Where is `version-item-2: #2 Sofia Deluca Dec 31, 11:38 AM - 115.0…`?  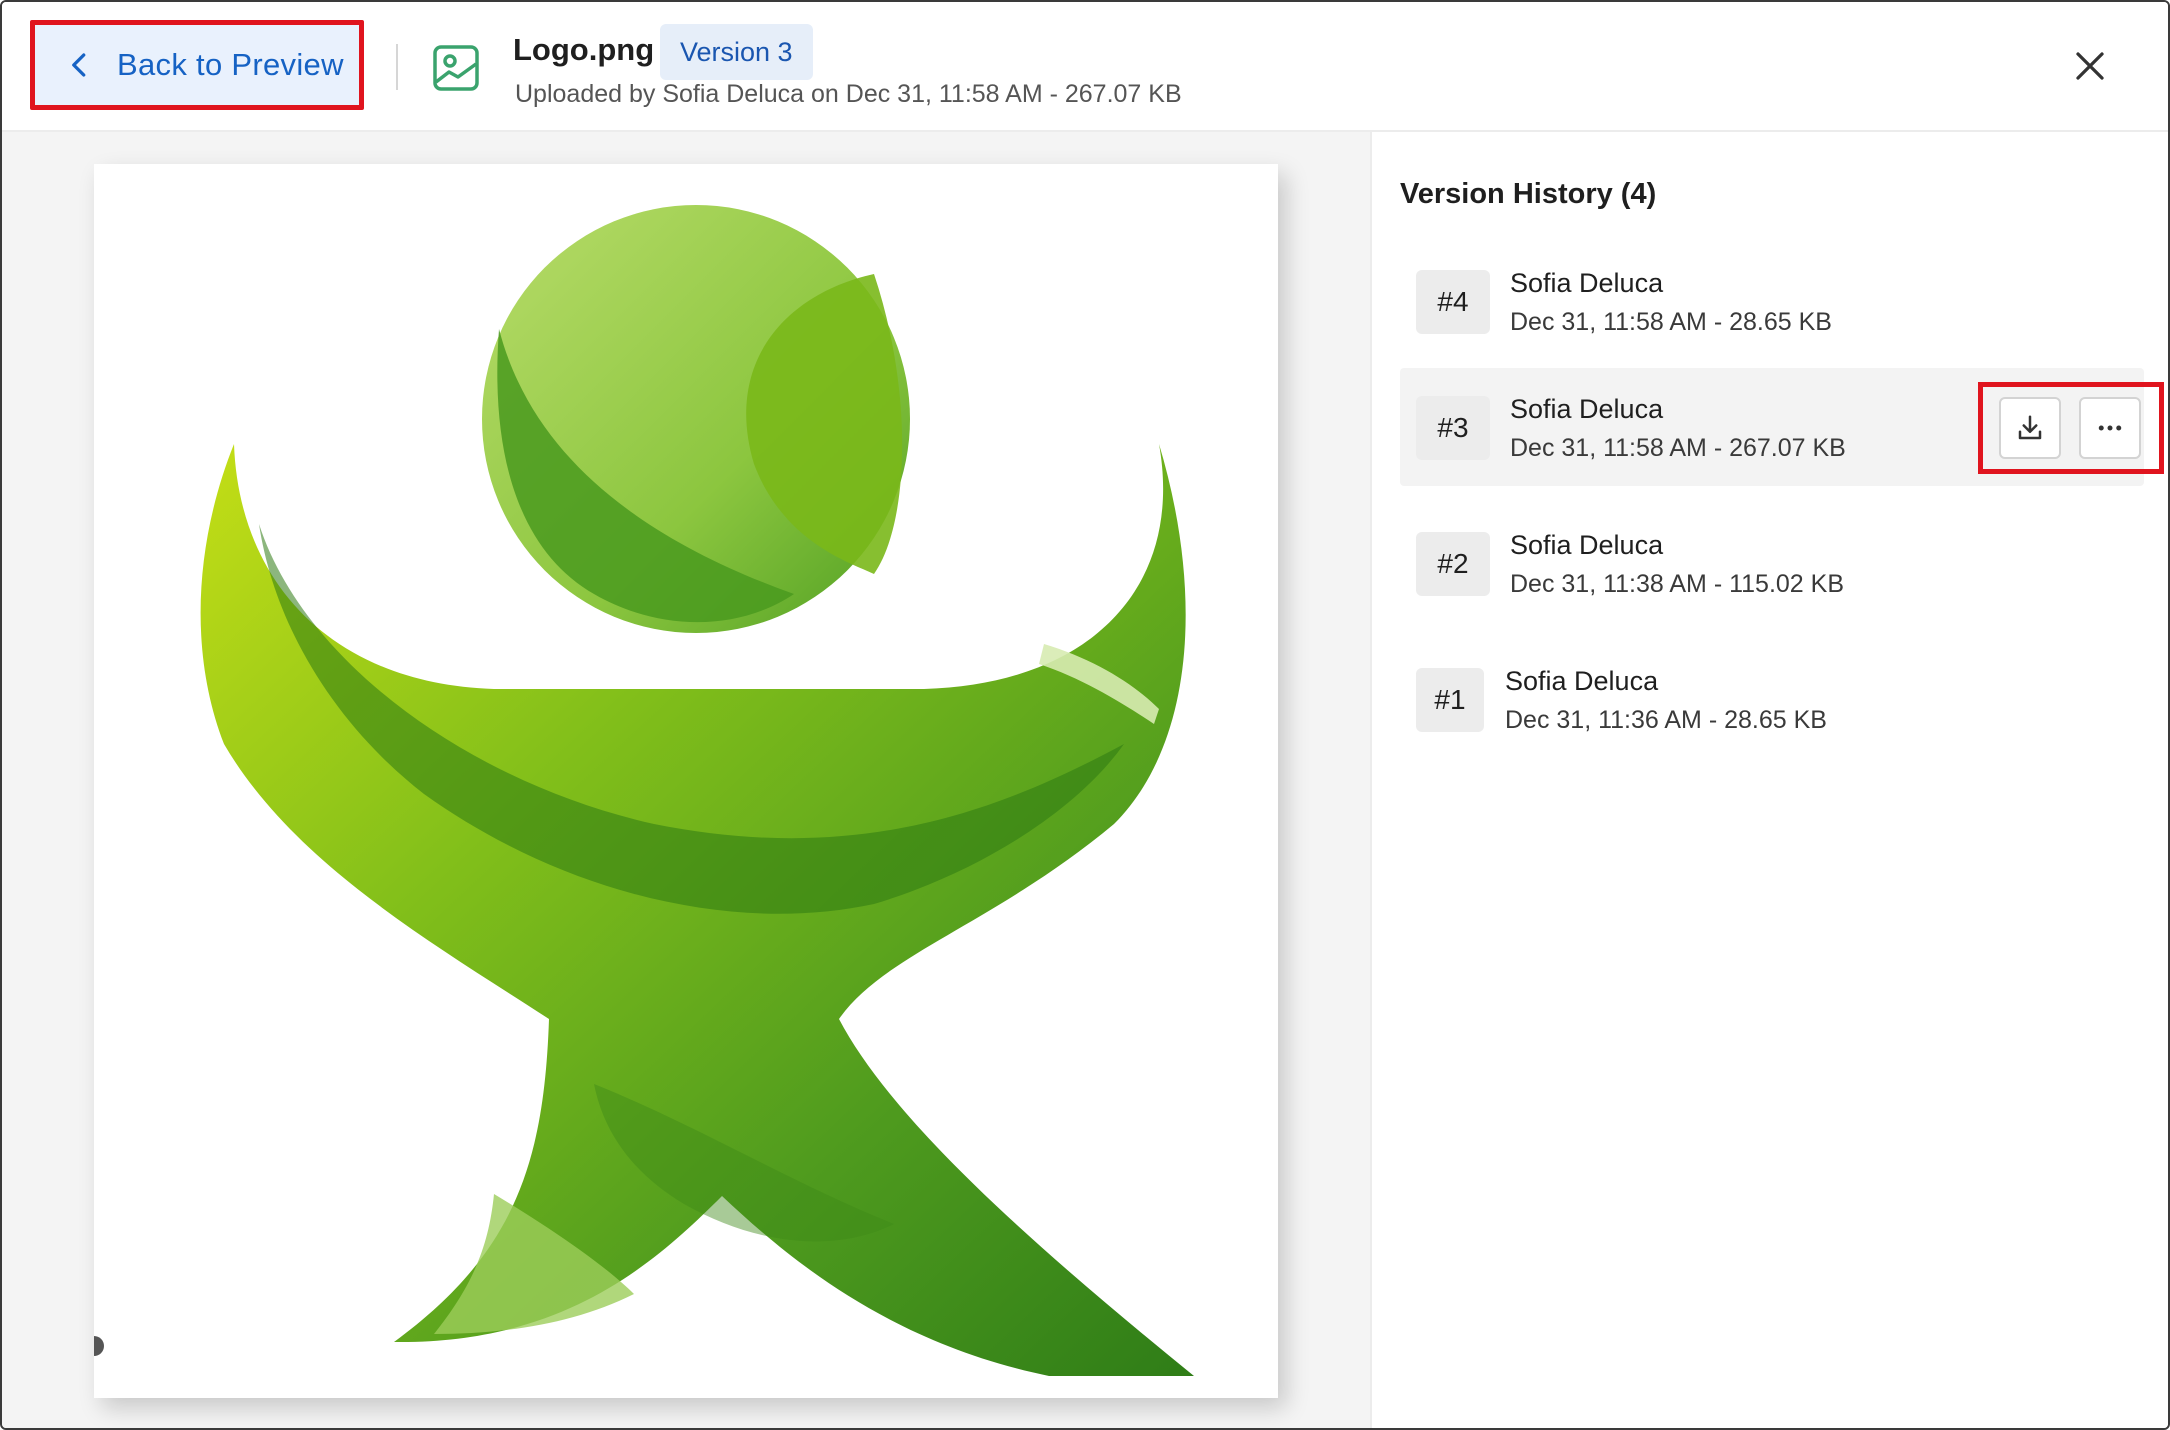 version-item-2: #2 Sofia Deluca Dec 31, 11:38 AM - 115.0… is located at coordinates (1772, 563).